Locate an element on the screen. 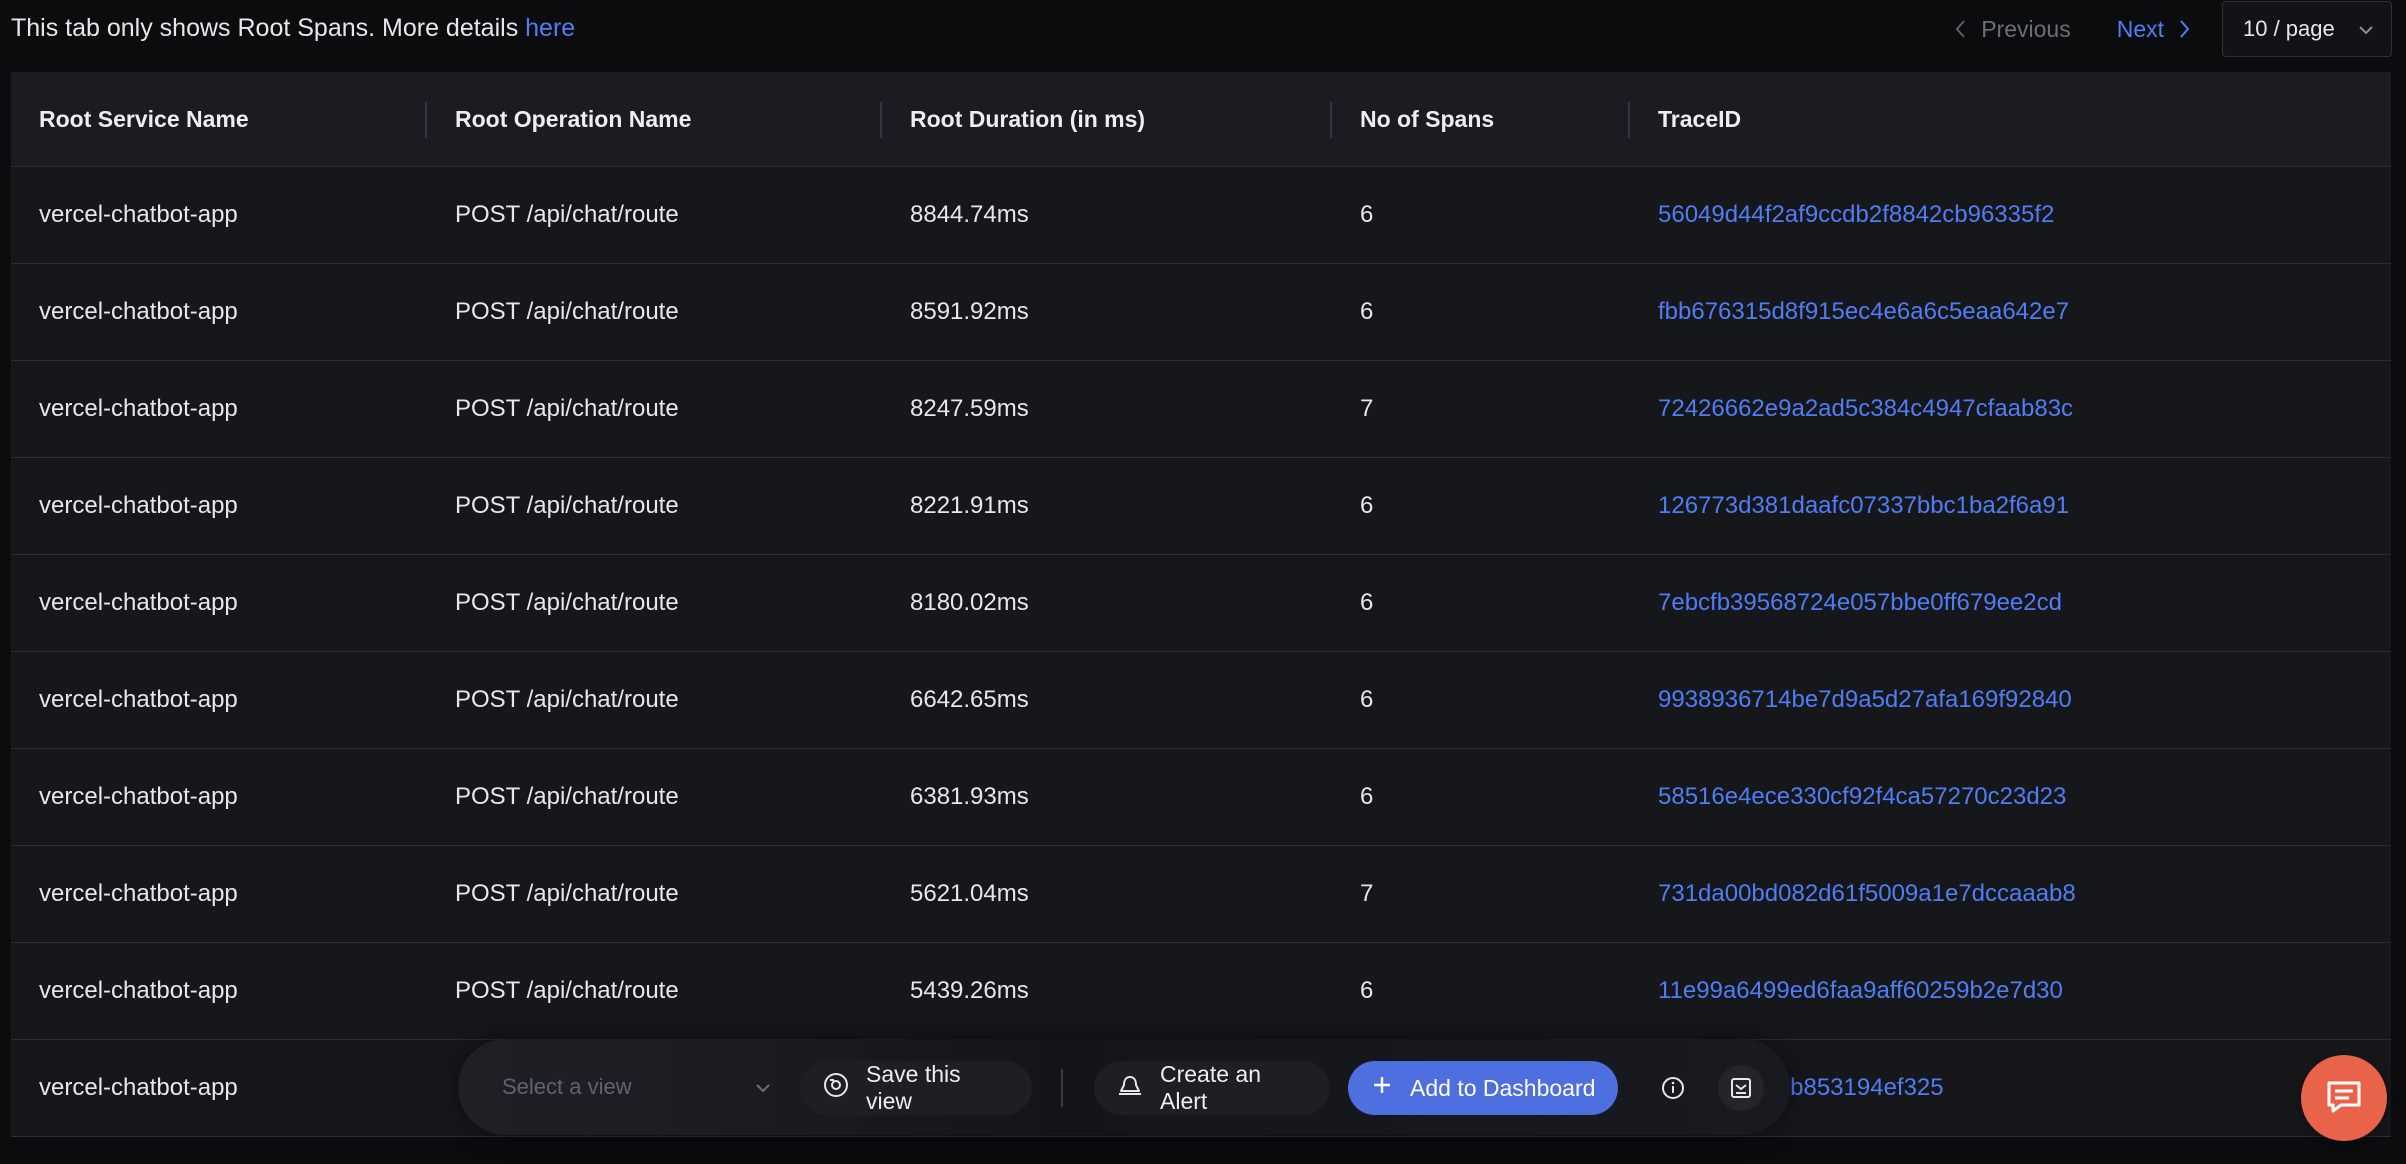 The width and height of the screenshot is (2406, 1164). cell-duration: 6381.93ms is located at coordinates (969, 796).